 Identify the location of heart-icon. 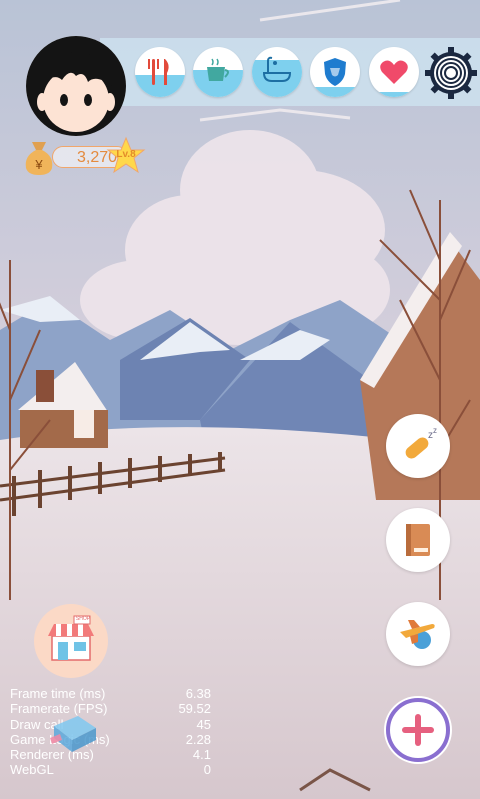
(394, 72).